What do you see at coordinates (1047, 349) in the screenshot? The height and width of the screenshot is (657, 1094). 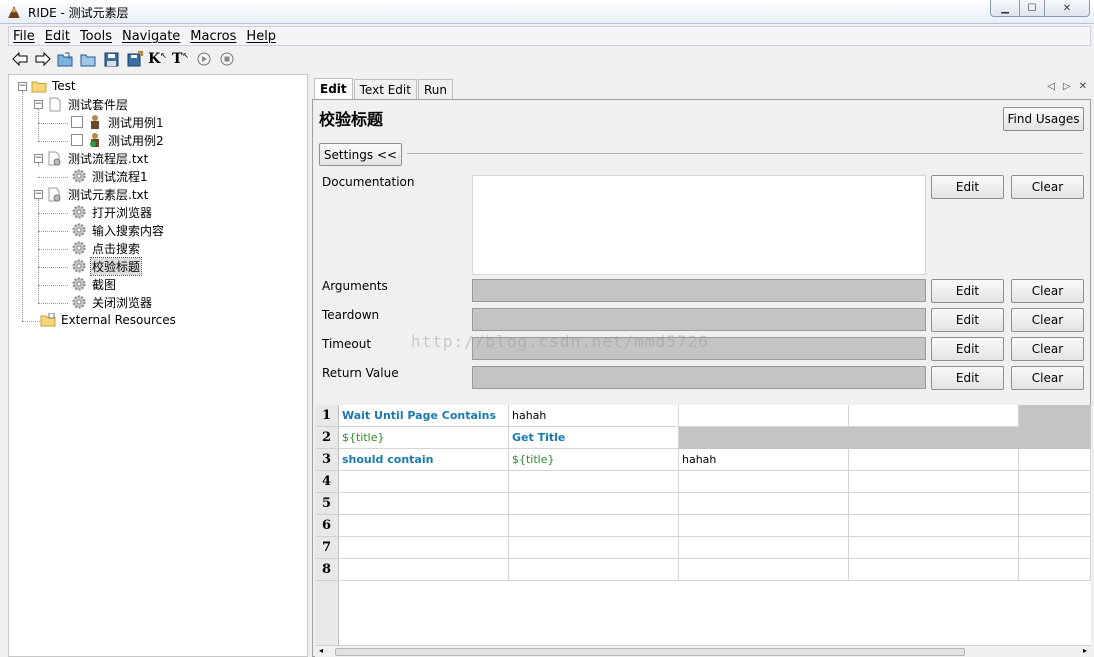 I see `timeout-clear-button: Clear` at bounding box center [1047, 349].